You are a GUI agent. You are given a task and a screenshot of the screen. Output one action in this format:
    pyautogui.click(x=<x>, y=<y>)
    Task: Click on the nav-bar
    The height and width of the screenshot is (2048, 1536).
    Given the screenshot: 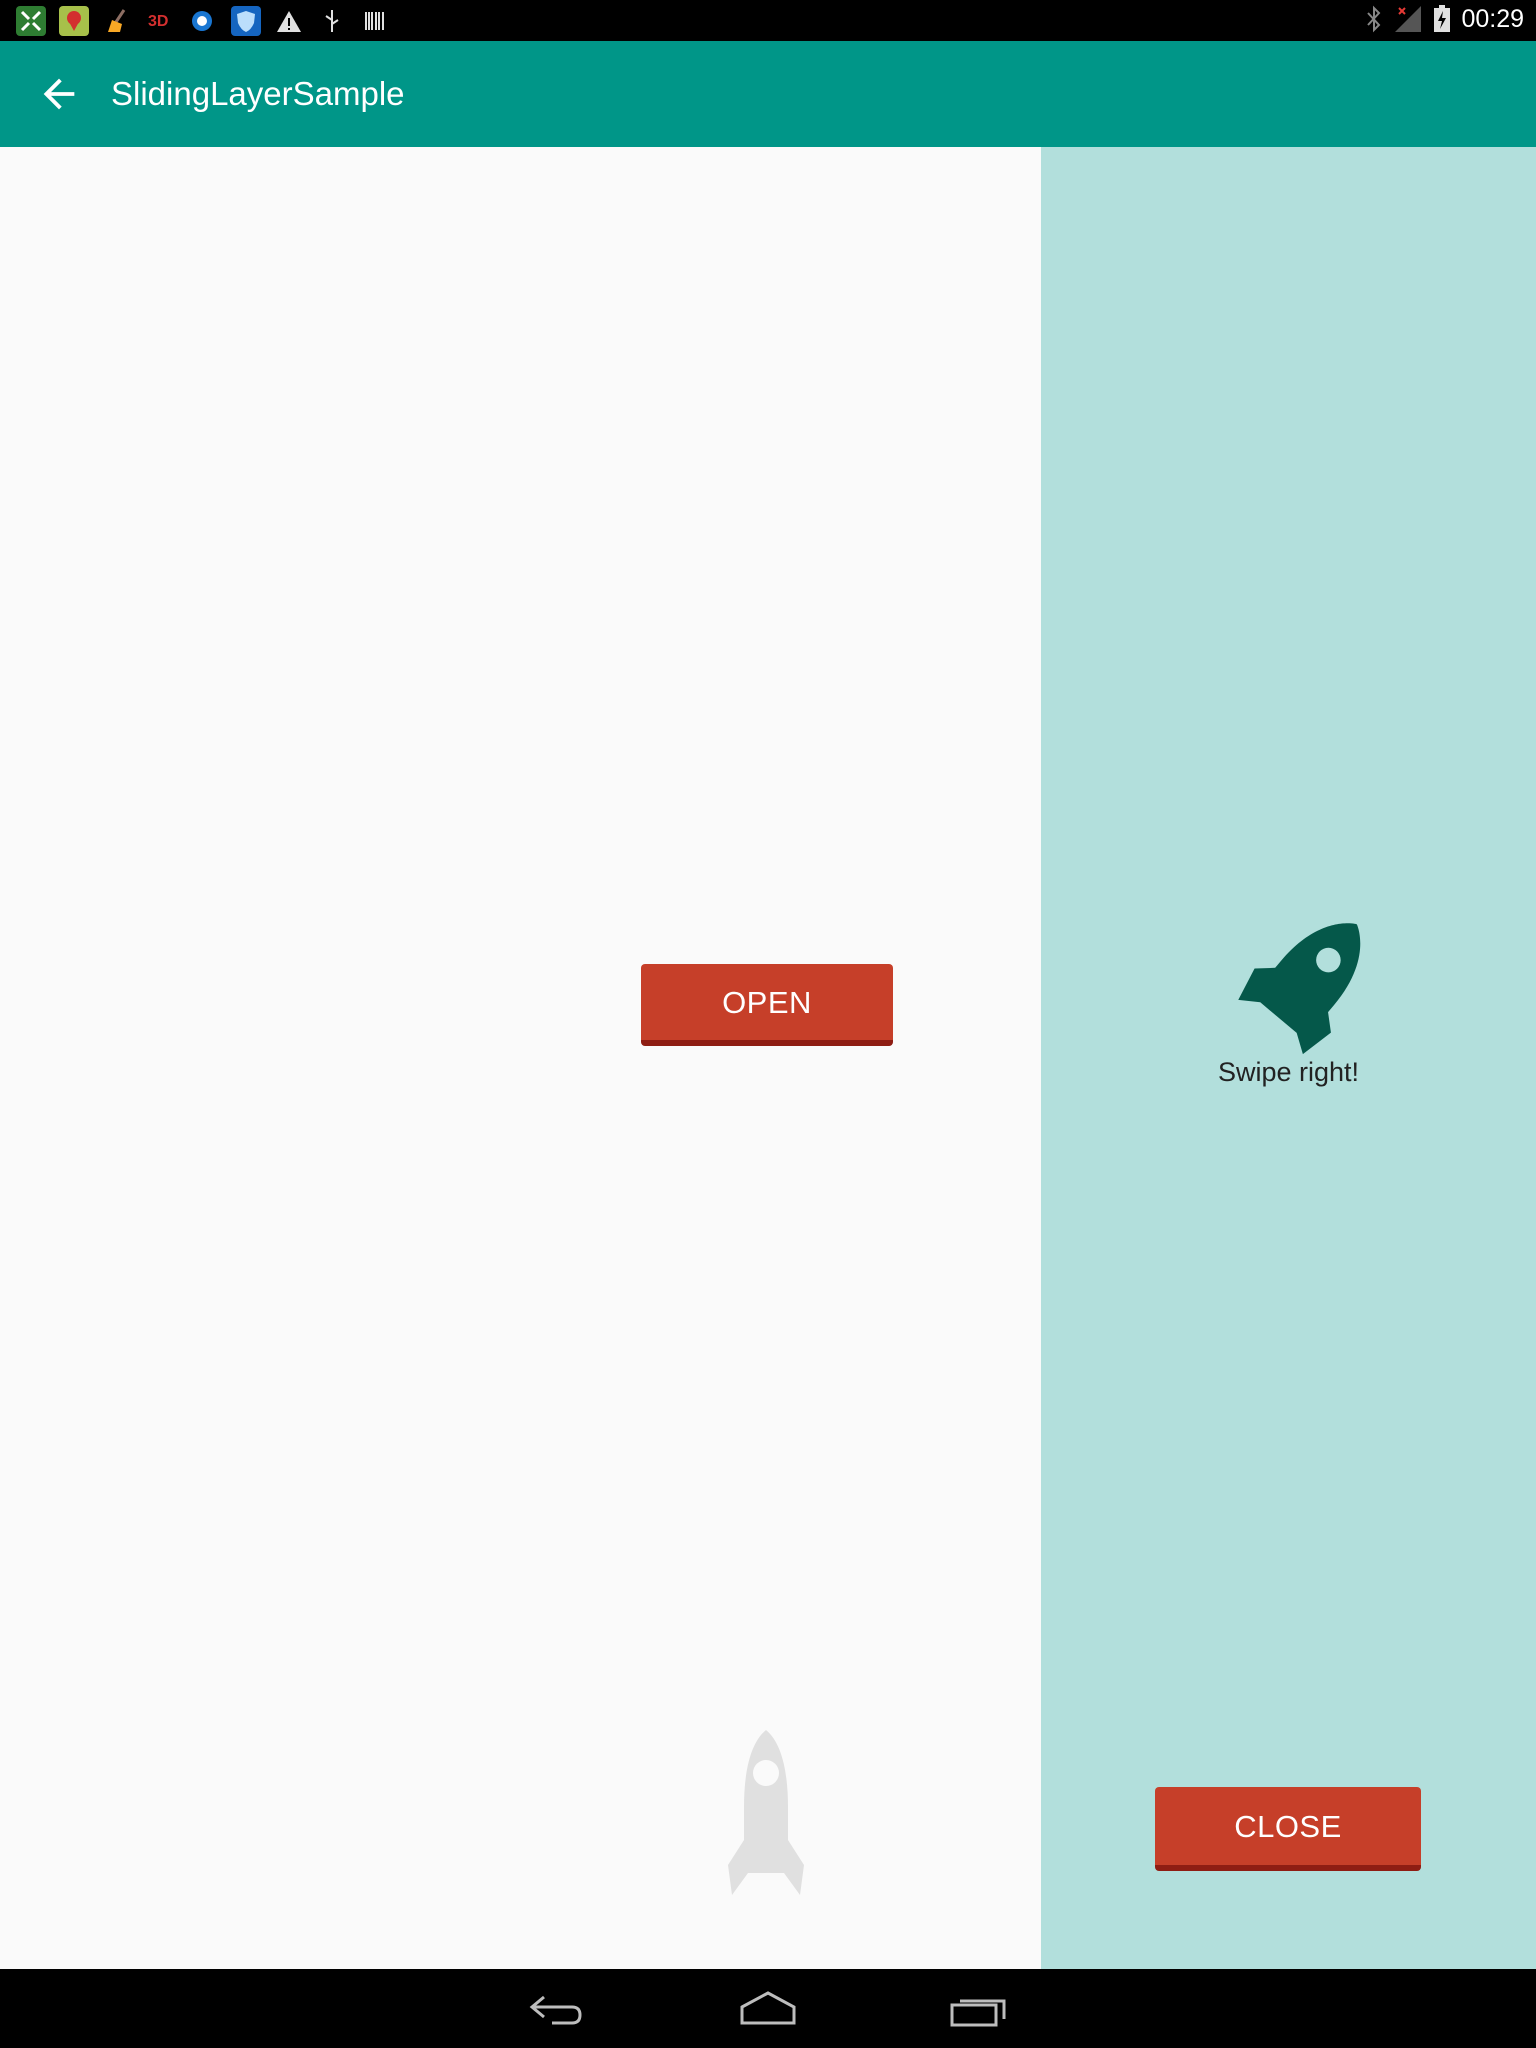 What is the action you would take?
    pyautogui.click(x=768, y=2008)
    